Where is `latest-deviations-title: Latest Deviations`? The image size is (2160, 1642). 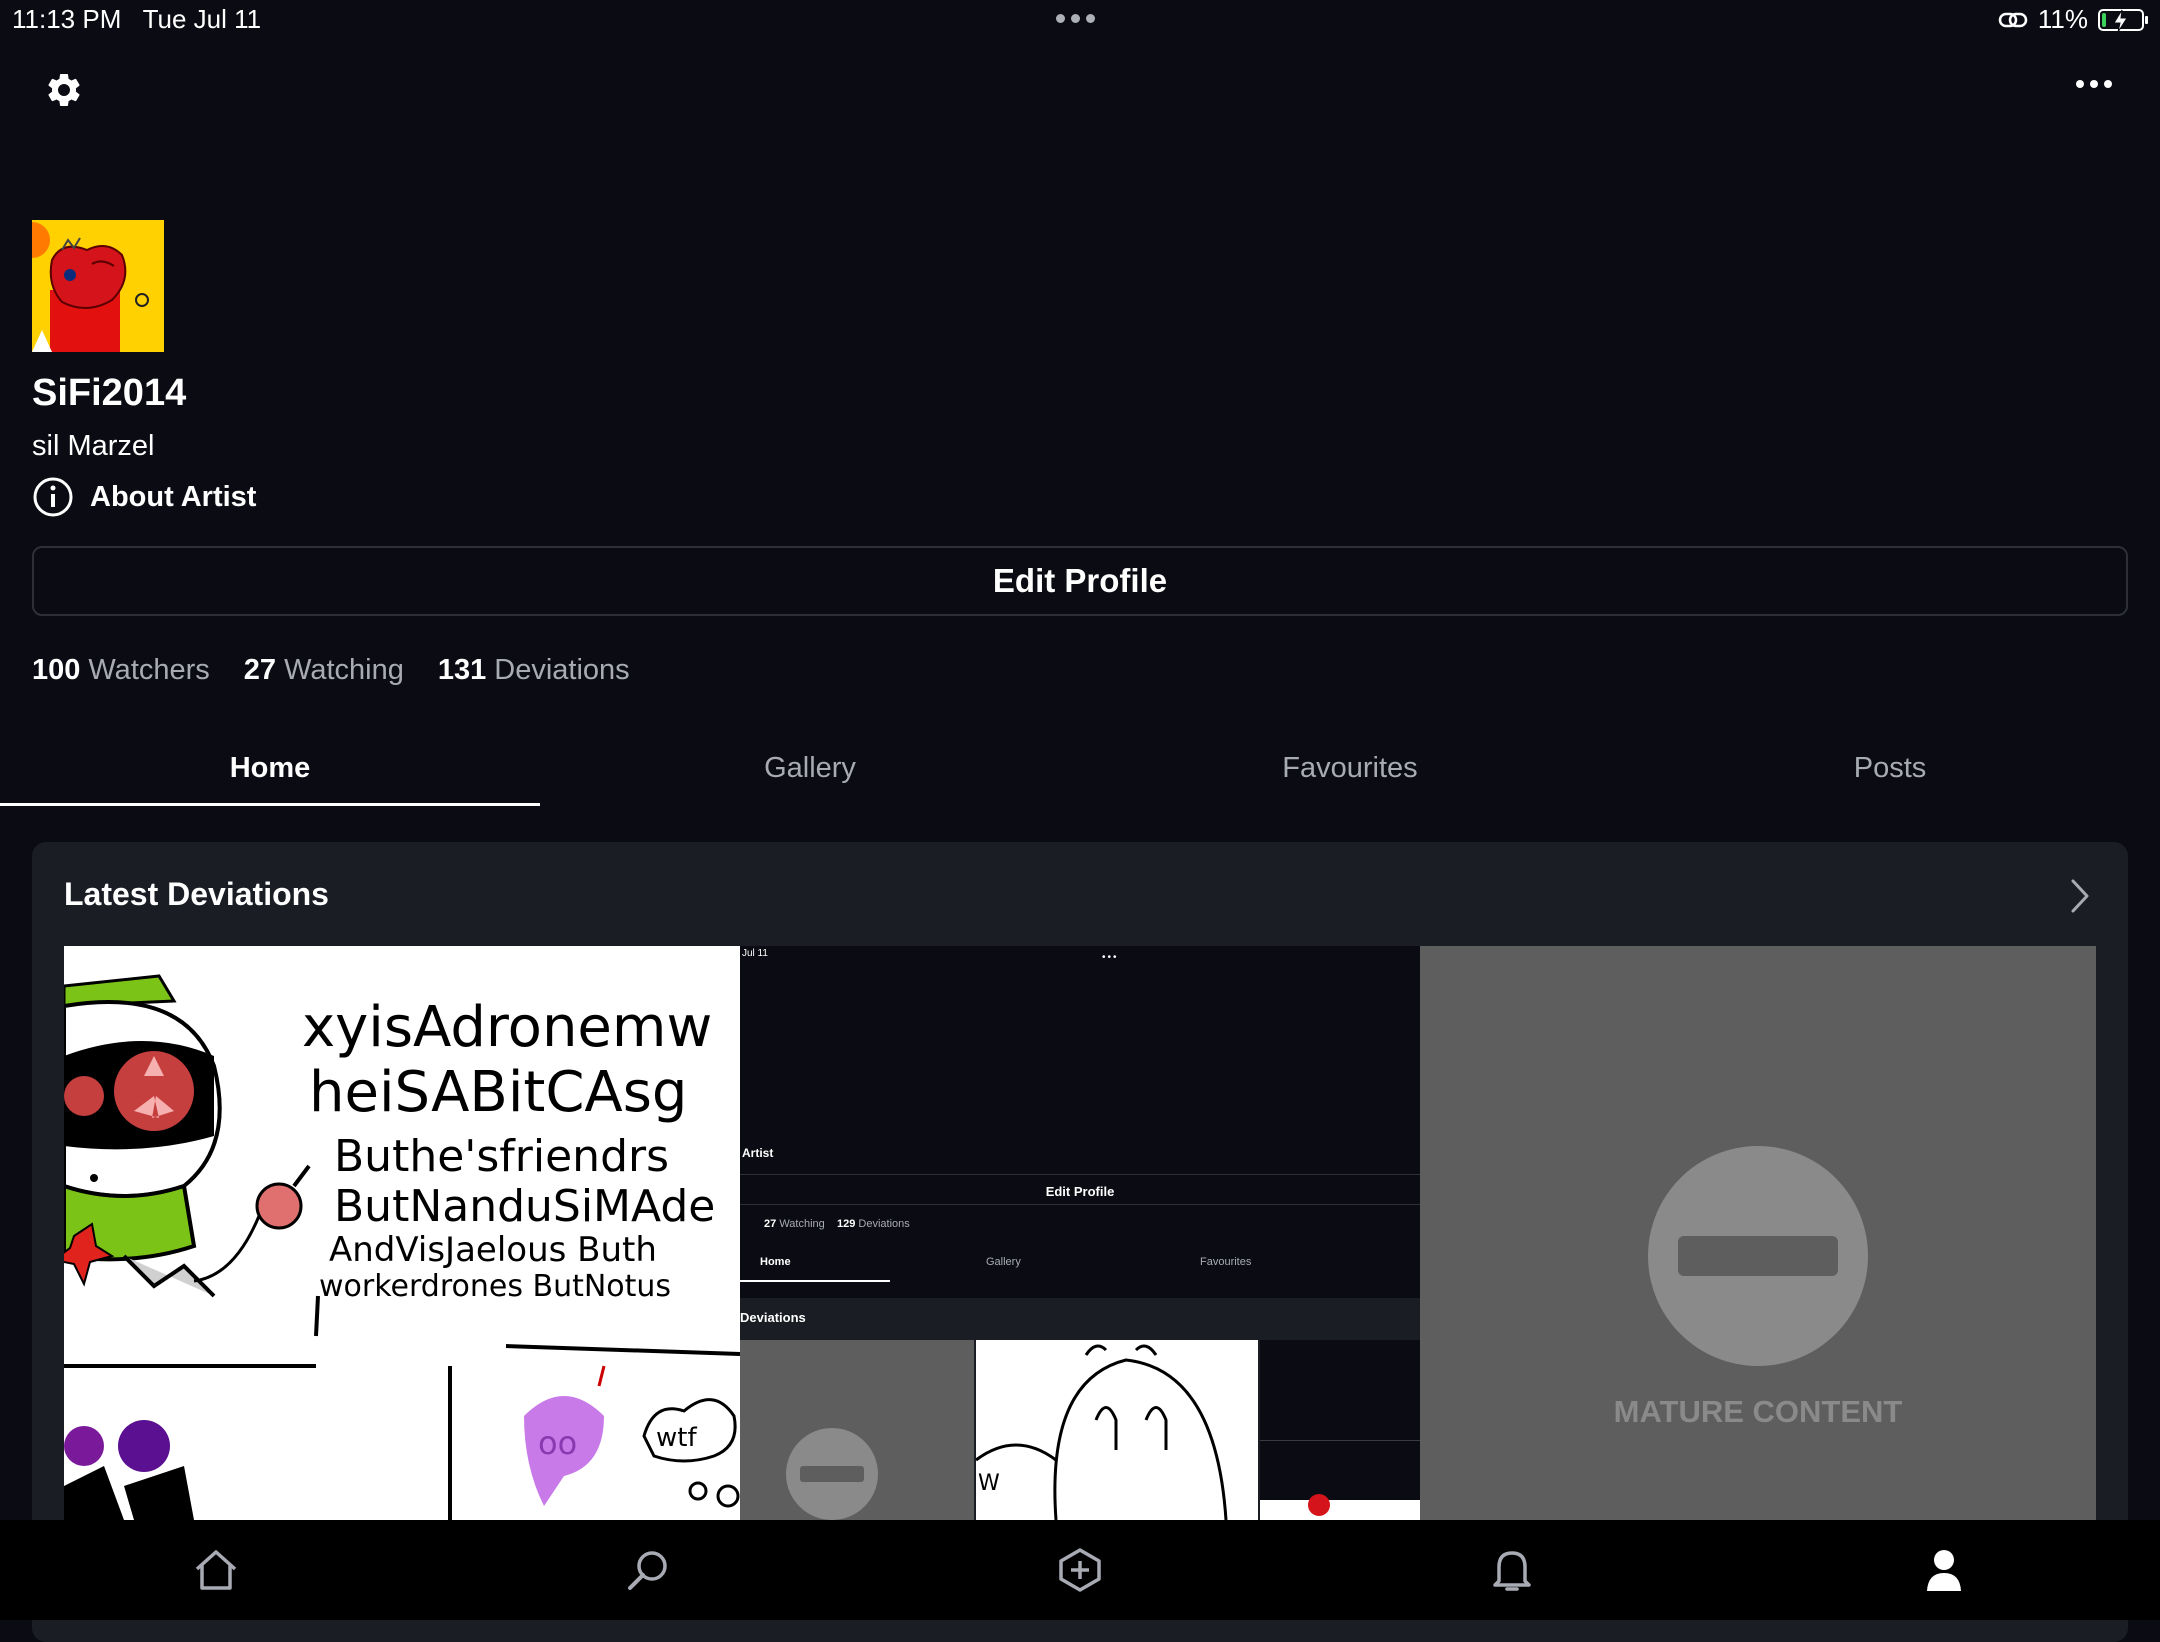
latest-deviations-title: Latest Deviations is located at coordinates (196, 894).